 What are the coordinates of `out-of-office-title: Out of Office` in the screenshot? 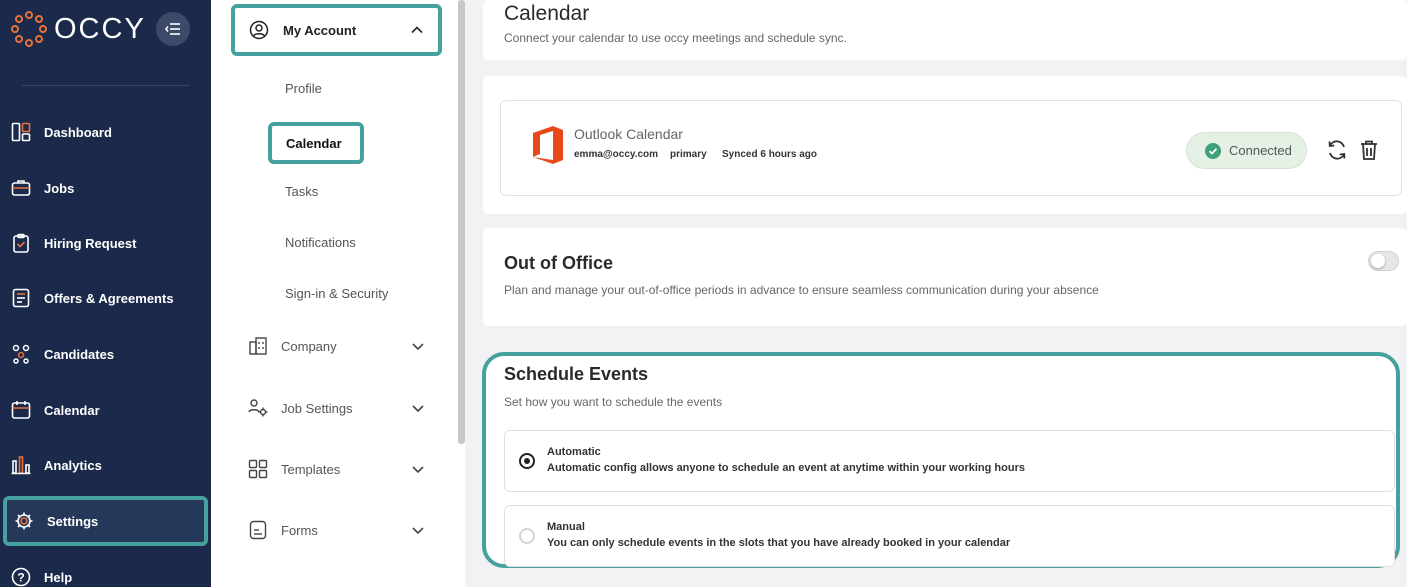 It's located at (558, 263).